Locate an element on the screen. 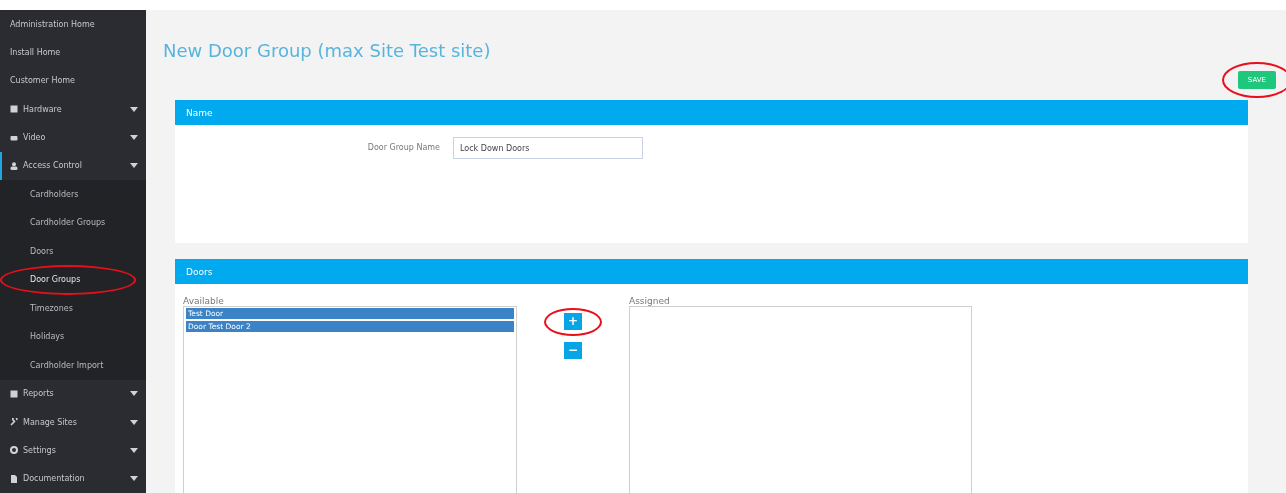  document-icon is located at coordinates (14, 478).